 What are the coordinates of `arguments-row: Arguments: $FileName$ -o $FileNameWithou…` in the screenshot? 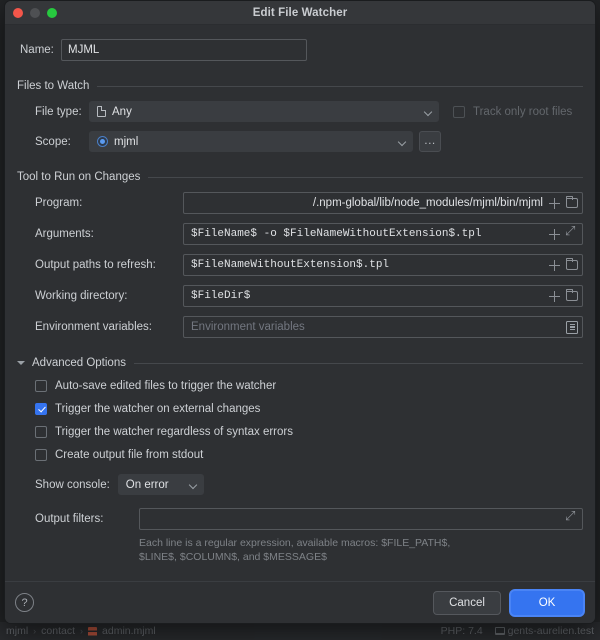 It's located at (300, 234).